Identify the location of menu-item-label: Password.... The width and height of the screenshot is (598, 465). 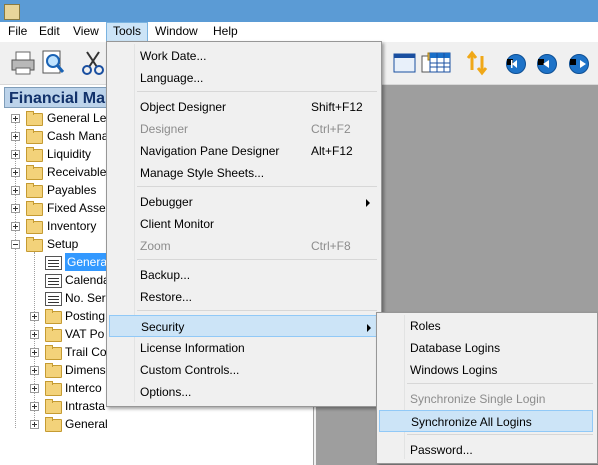
(441, 450).